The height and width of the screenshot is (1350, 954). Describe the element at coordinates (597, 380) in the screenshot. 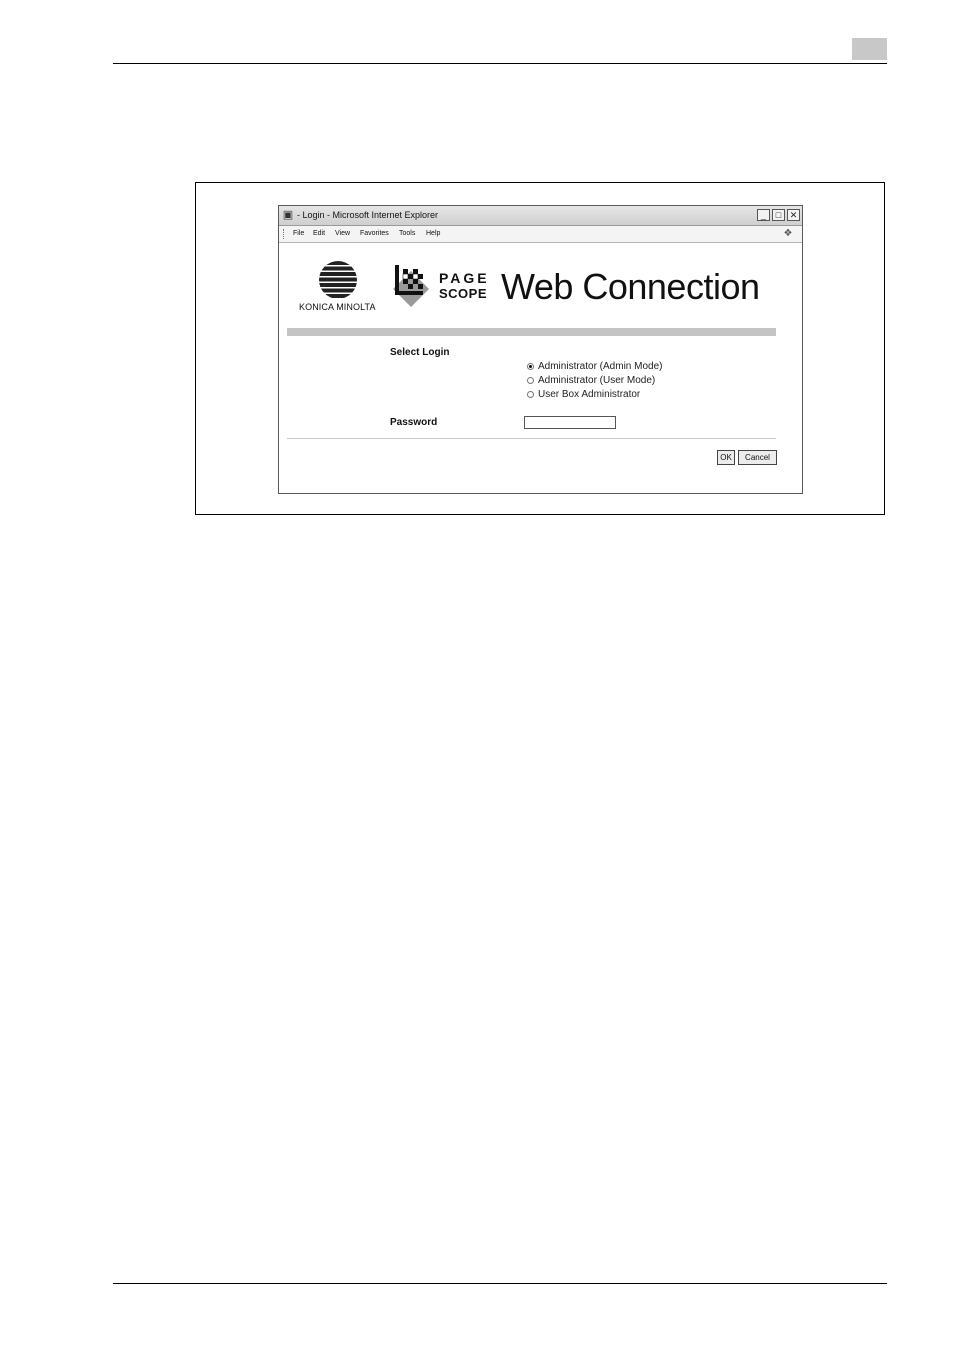

I see `option-user-mode-label: Administrator (User Mode)` at that location.